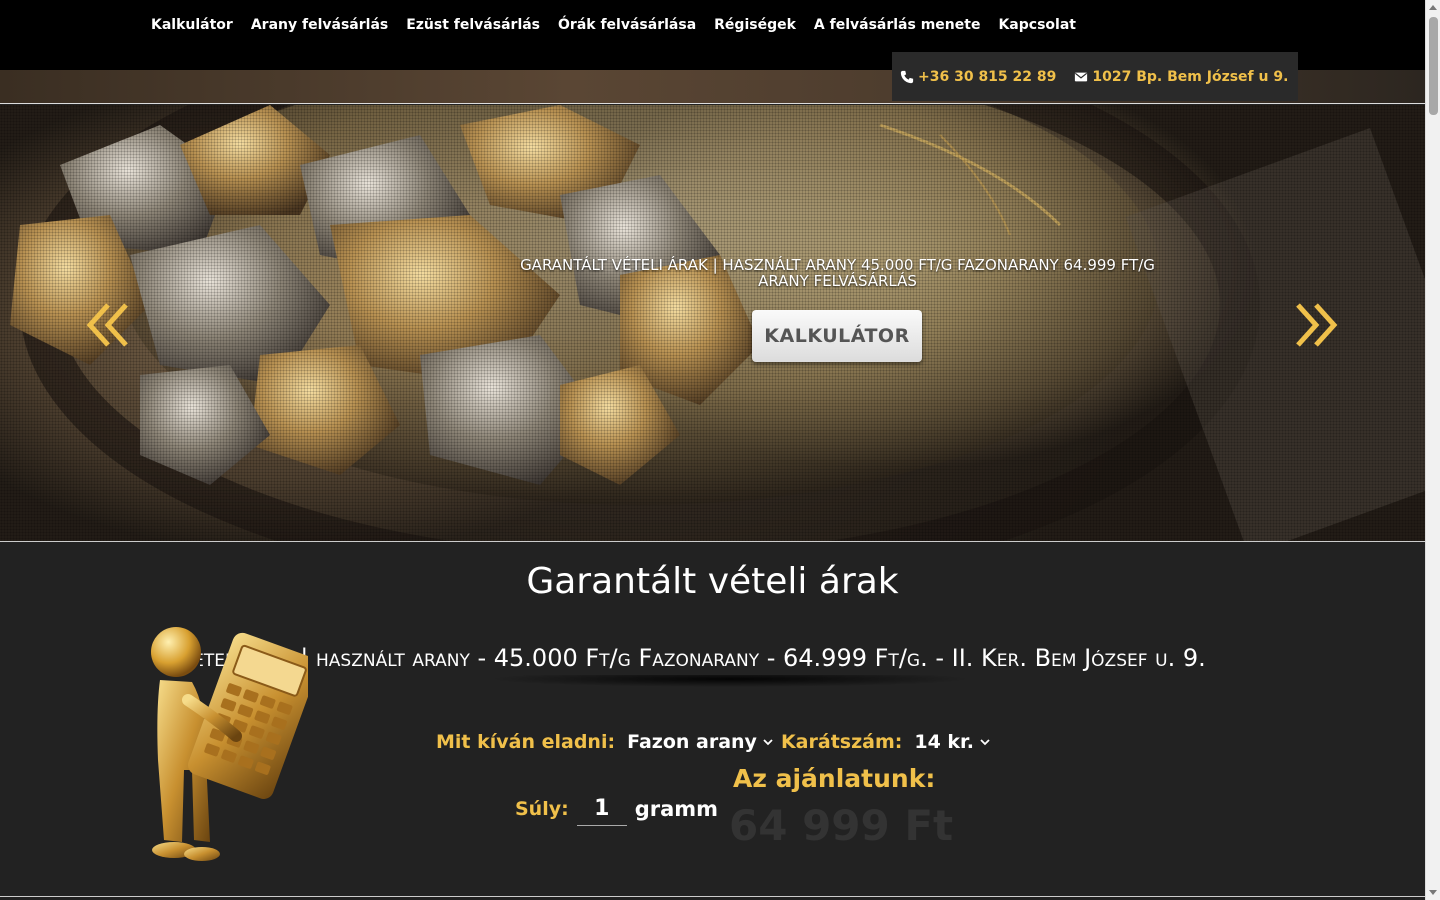 The image size is (1440, 900). I want to click on offer-value: 64 999 Ft, so click(841, 825).